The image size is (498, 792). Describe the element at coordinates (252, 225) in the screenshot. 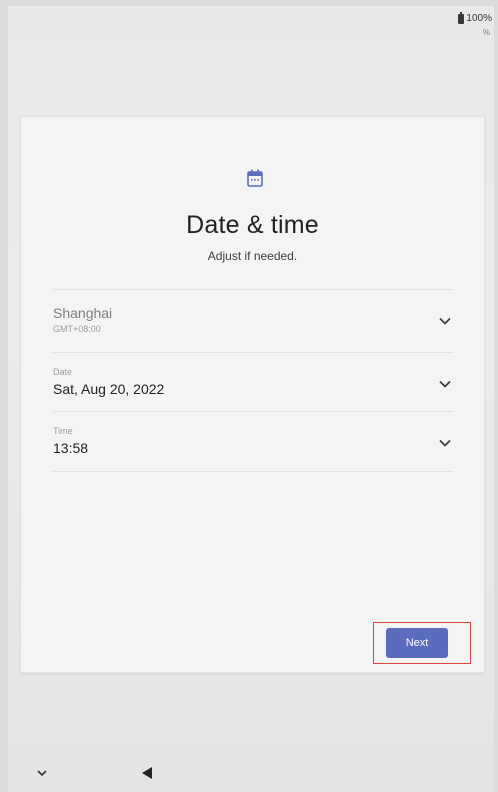

I see `page-title: Date & time` at that location.